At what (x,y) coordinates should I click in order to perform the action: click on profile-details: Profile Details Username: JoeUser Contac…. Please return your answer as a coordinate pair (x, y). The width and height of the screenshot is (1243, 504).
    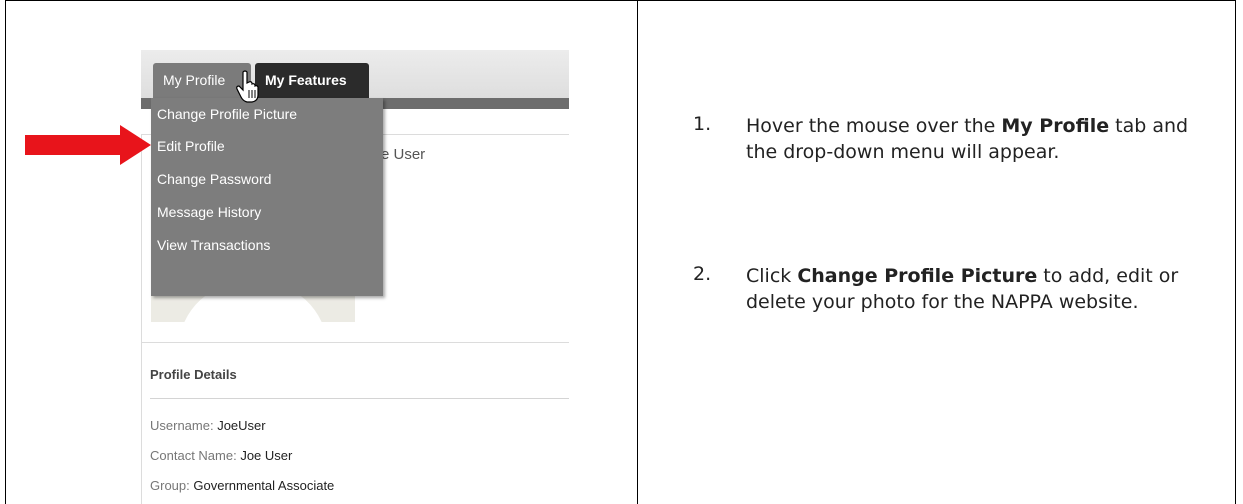
    Looking at the image, I should click on (355, 423).